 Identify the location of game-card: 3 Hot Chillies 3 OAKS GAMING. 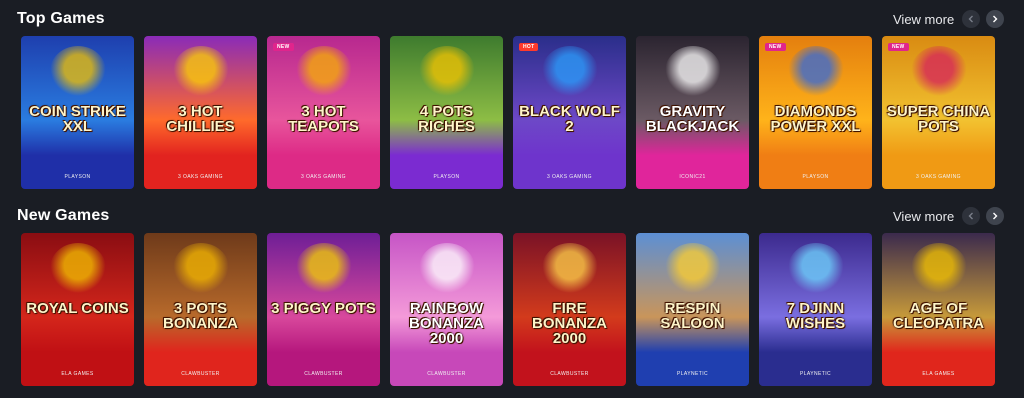
(200, 112).